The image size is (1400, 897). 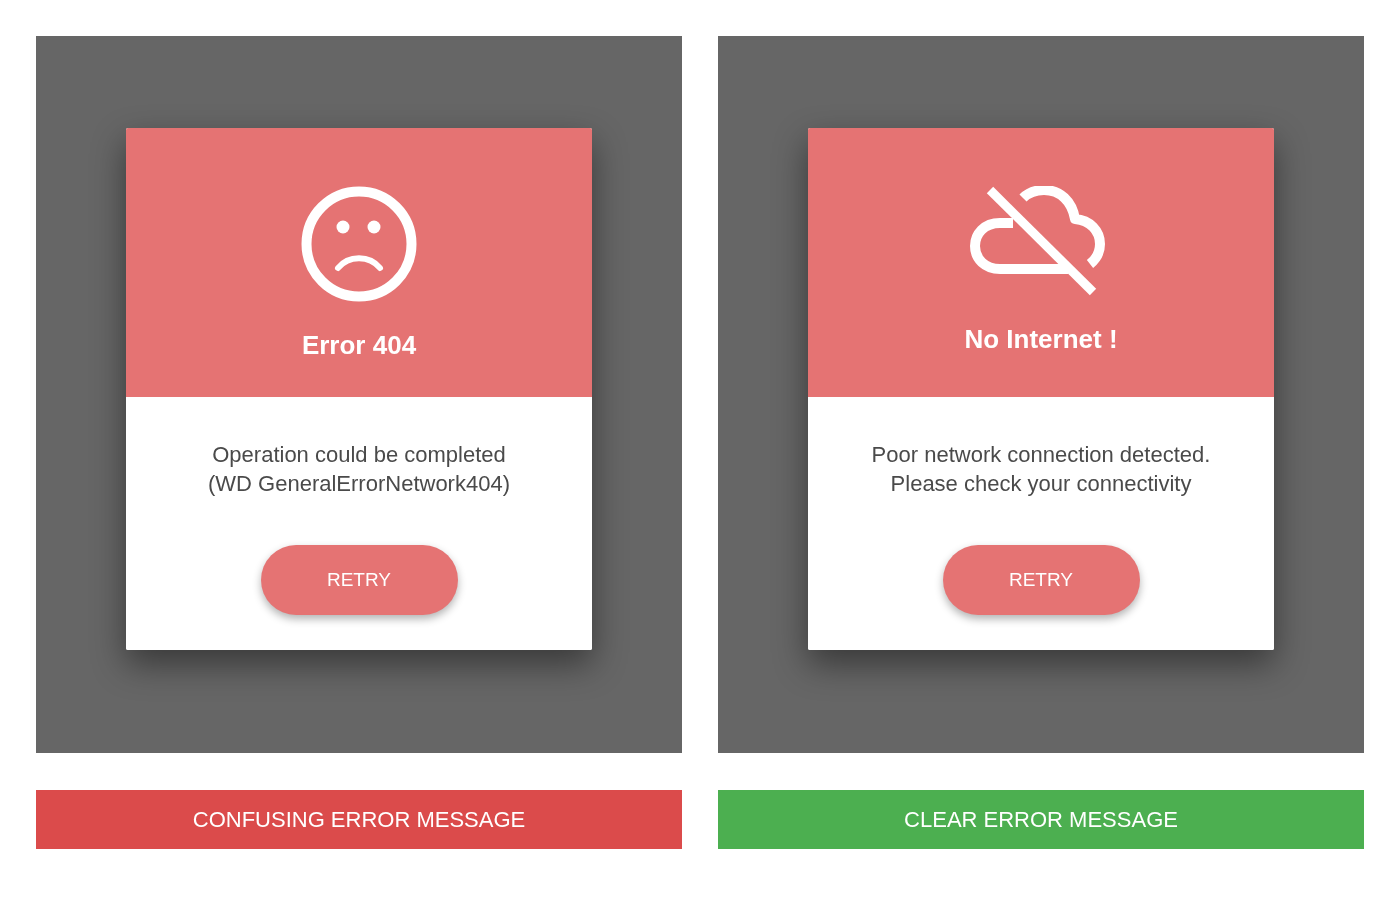 What do you see at coordinates (359, 469) in the screenshot?
I see `error-message: Operation could be completed (WD GeneralErrorNetwork404)` at bounding box center [359, 469].